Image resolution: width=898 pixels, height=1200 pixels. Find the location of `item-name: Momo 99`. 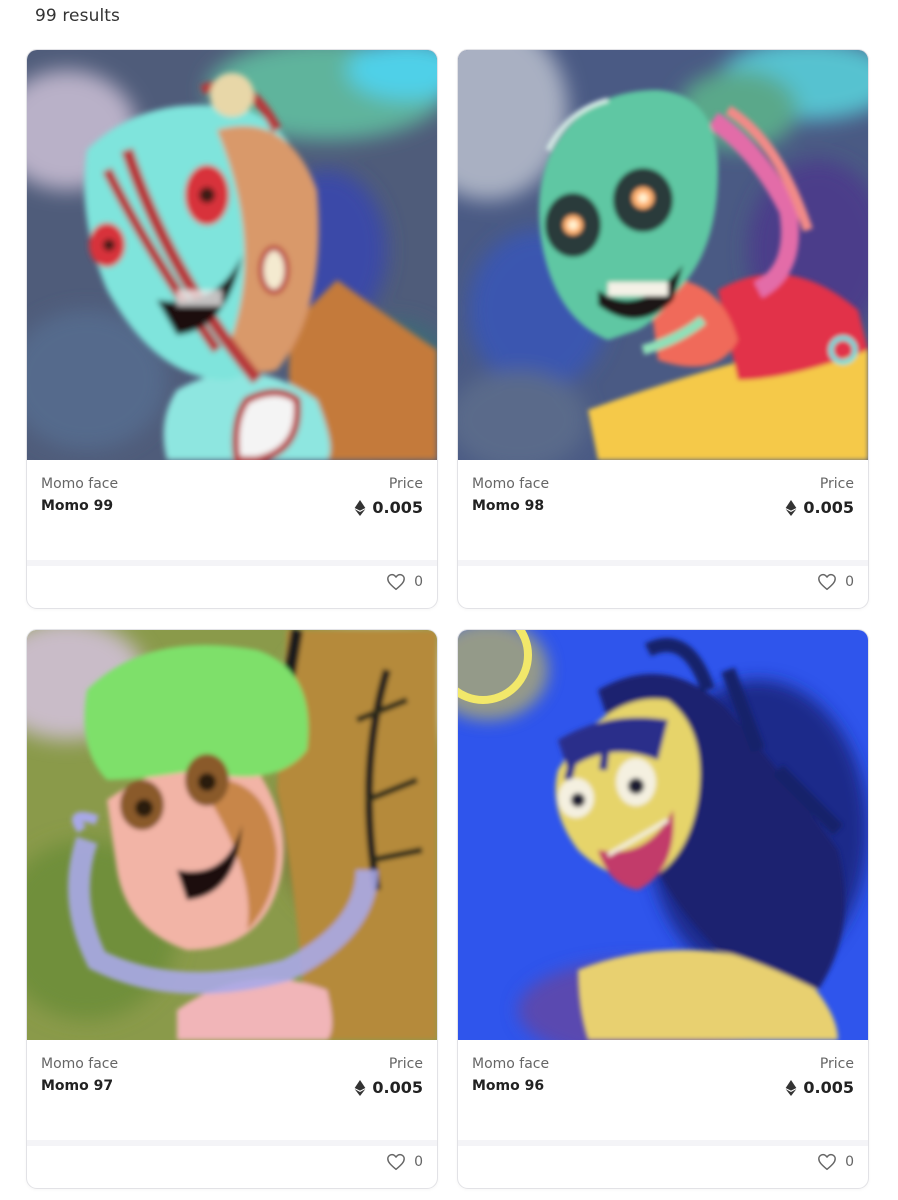

item-name: Momo 99 is located at coordinates (77, 506).